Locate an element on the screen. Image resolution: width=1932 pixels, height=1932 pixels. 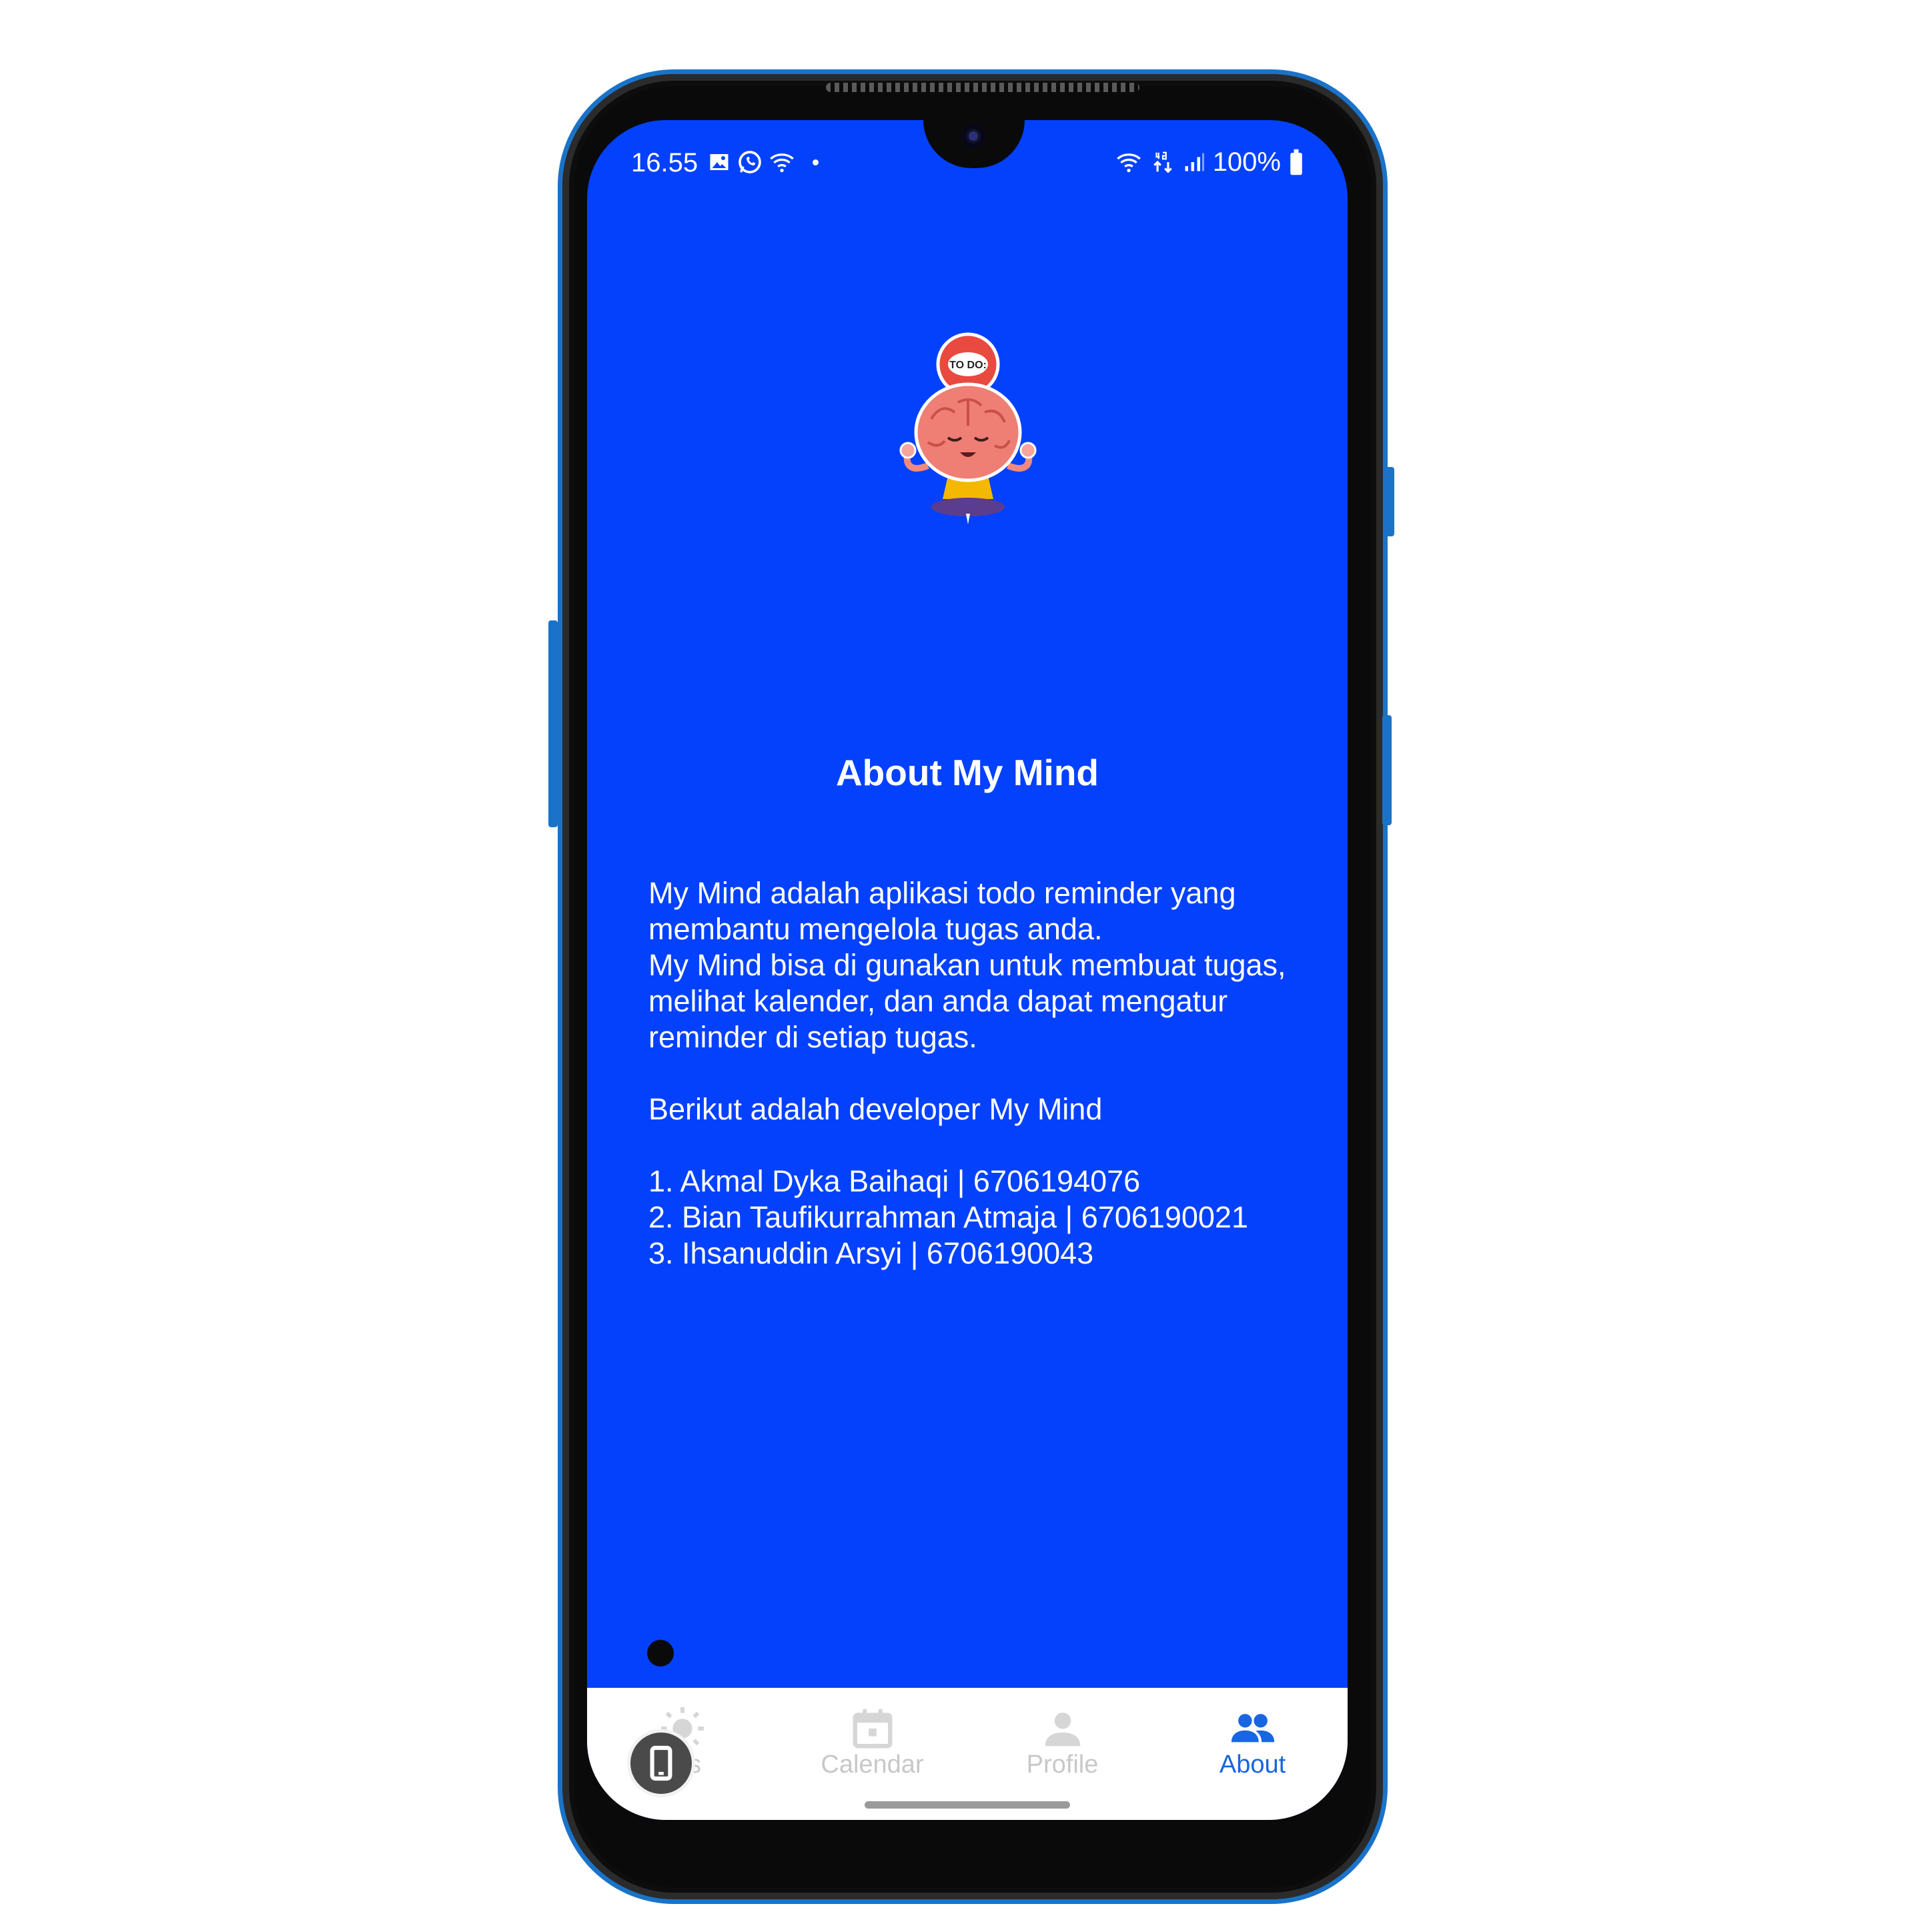
home-indicator is located at coordinates (968, 1805).